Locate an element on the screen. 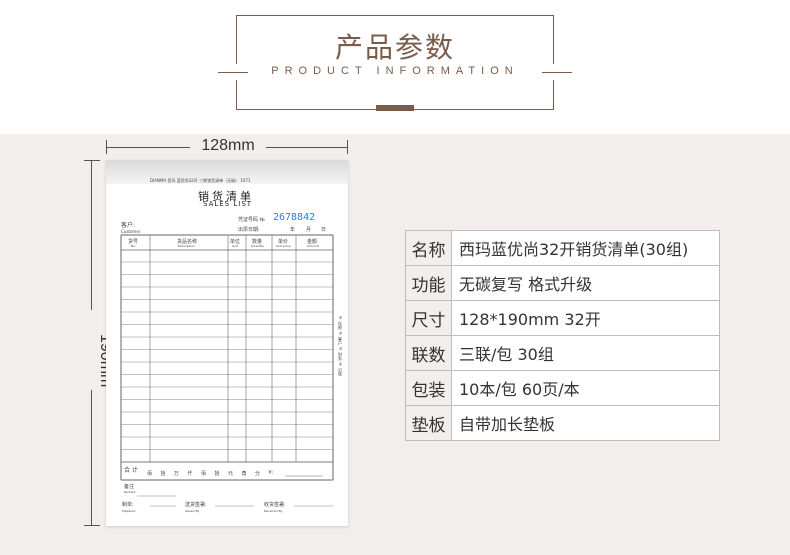  spec-value: 10本/包 60页/本 is located at coordinates (585, 388).